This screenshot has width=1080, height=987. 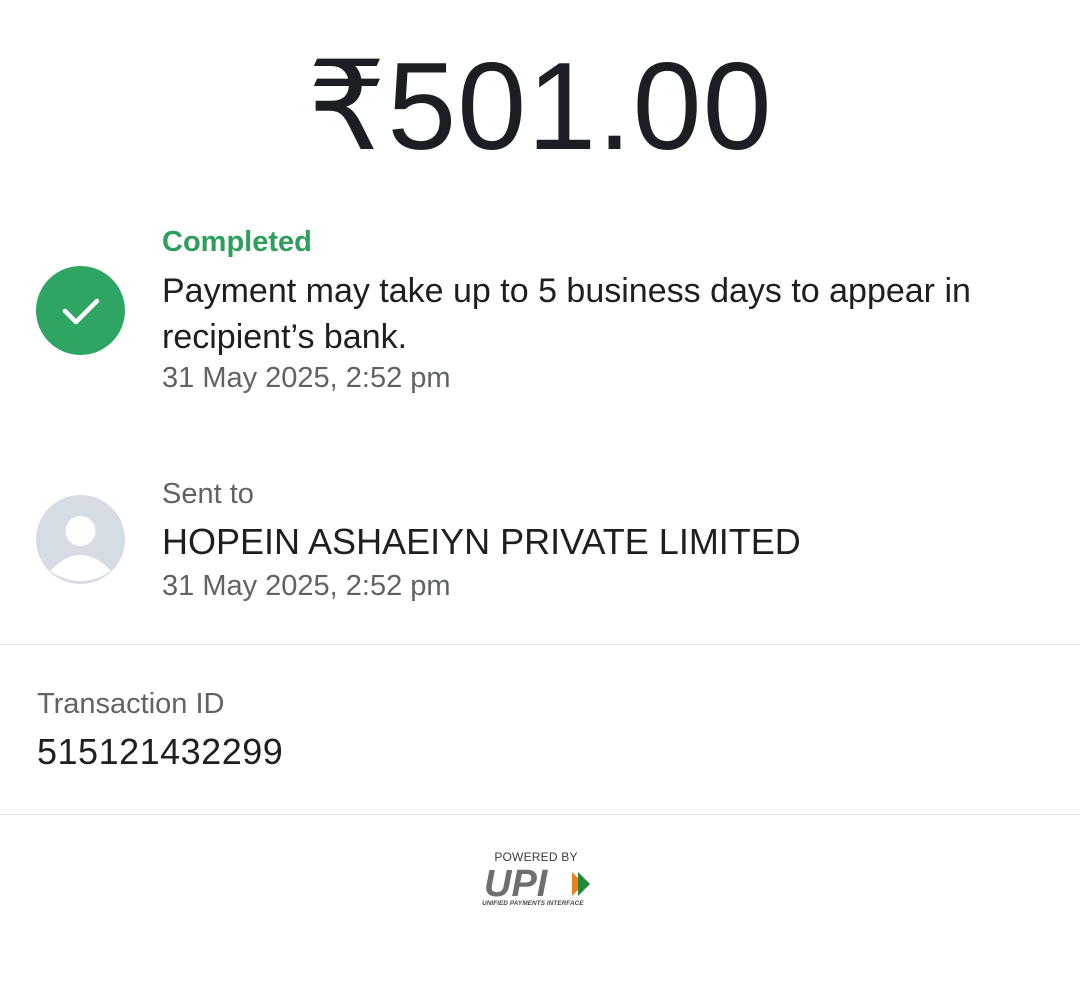 I want to click on upi-brand-icon: UPI, so click(x=537, y=883).